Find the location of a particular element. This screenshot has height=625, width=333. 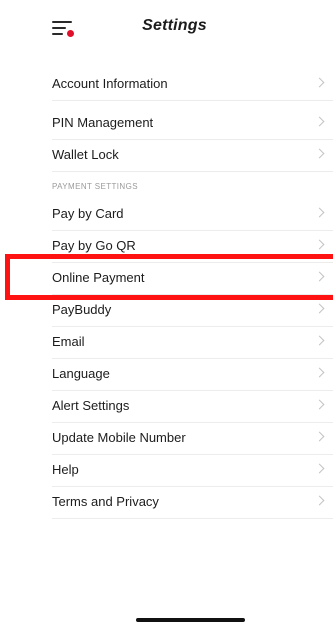

settings-item-label: Terms and Privacy is located at coordinates (105, 501).